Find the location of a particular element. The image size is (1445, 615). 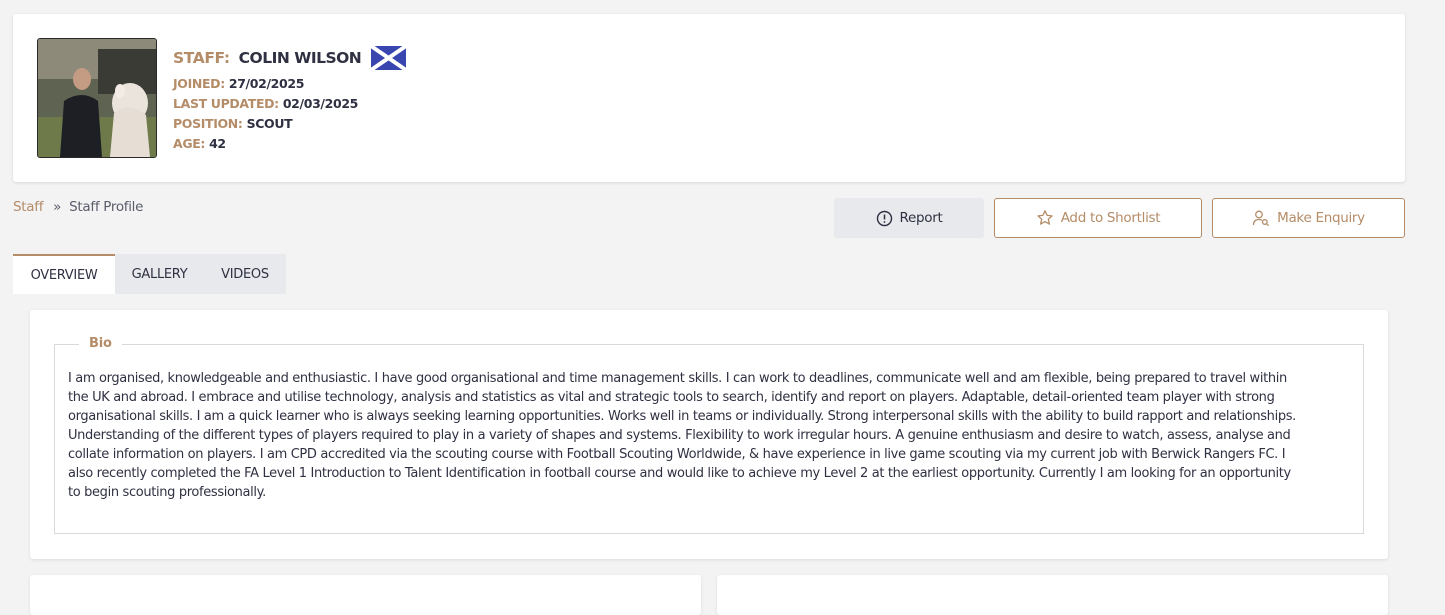

position-label: POSITION: is located at coordinates (208, 123).